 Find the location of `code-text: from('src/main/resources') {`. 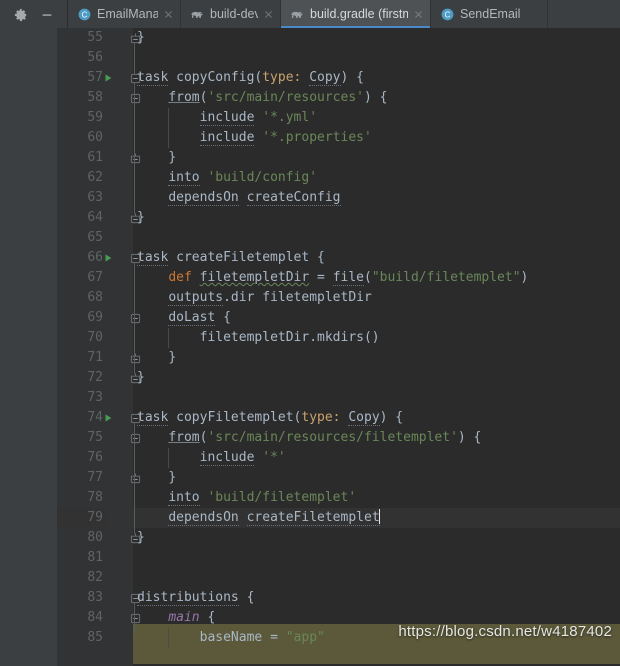

code-text: from('src/main/resources') { is located at coordinates (376, 98).